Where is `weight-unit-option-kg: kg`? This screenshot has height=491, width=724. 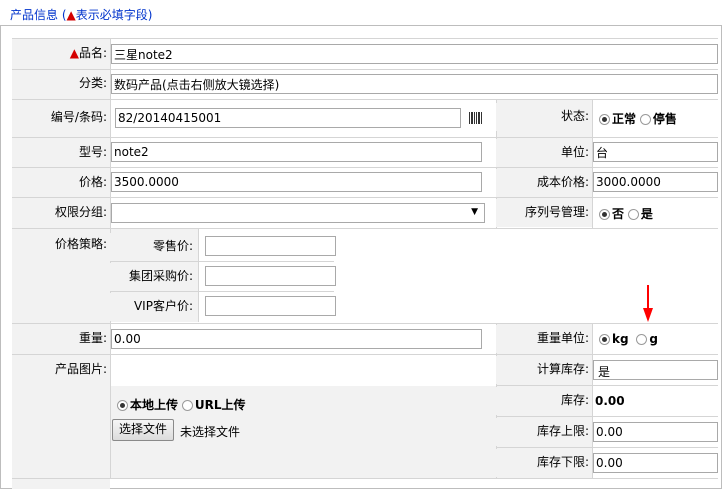 weight-unit-option-kg: kg is located at coordinates (620, 339).